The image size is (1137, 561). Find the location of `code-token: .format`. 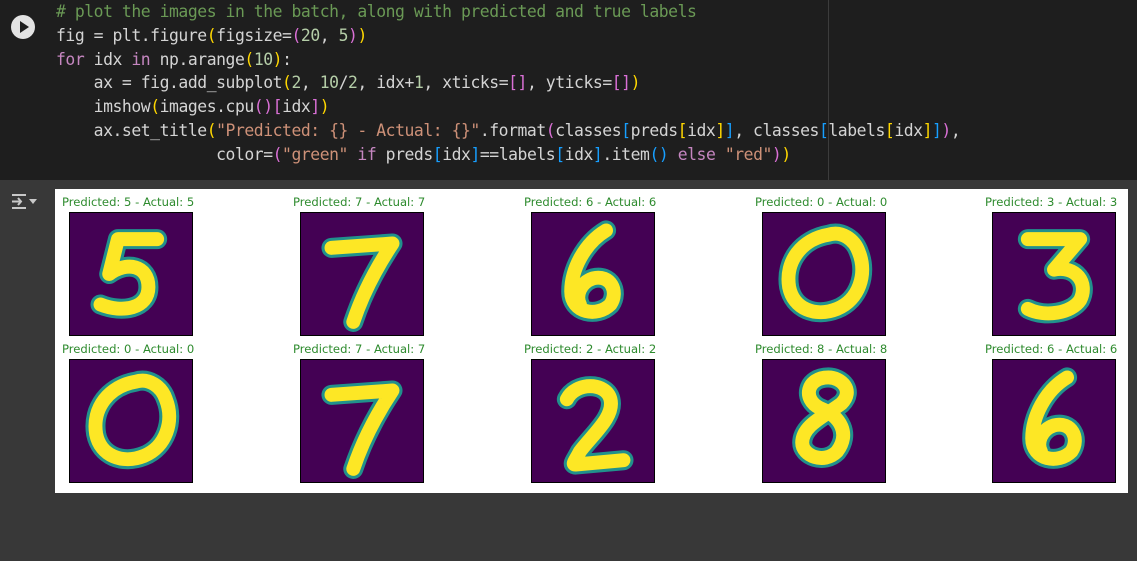

code-token: .format is located at coordinates (512, 130).